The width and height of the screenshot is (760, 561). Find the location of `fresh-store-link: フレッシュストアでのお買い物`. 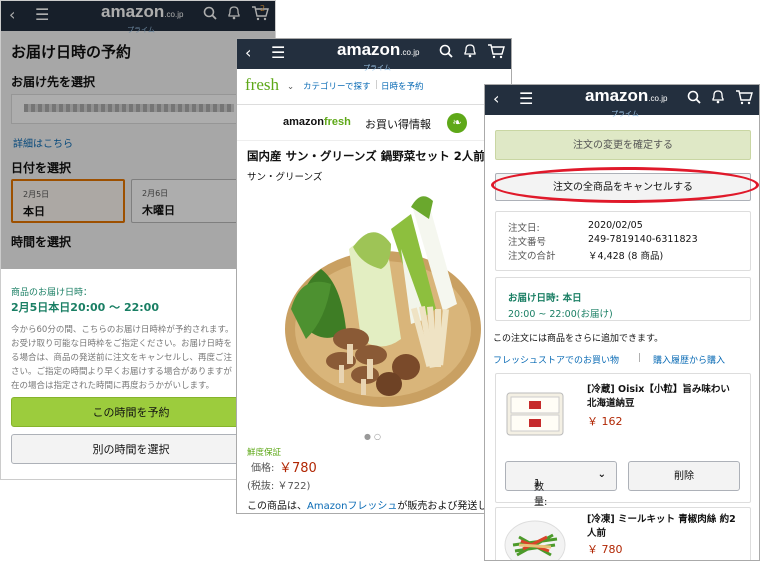

fresh-store-link: フレッシュストアでのお買い物 is located at coordinates (556, 359).